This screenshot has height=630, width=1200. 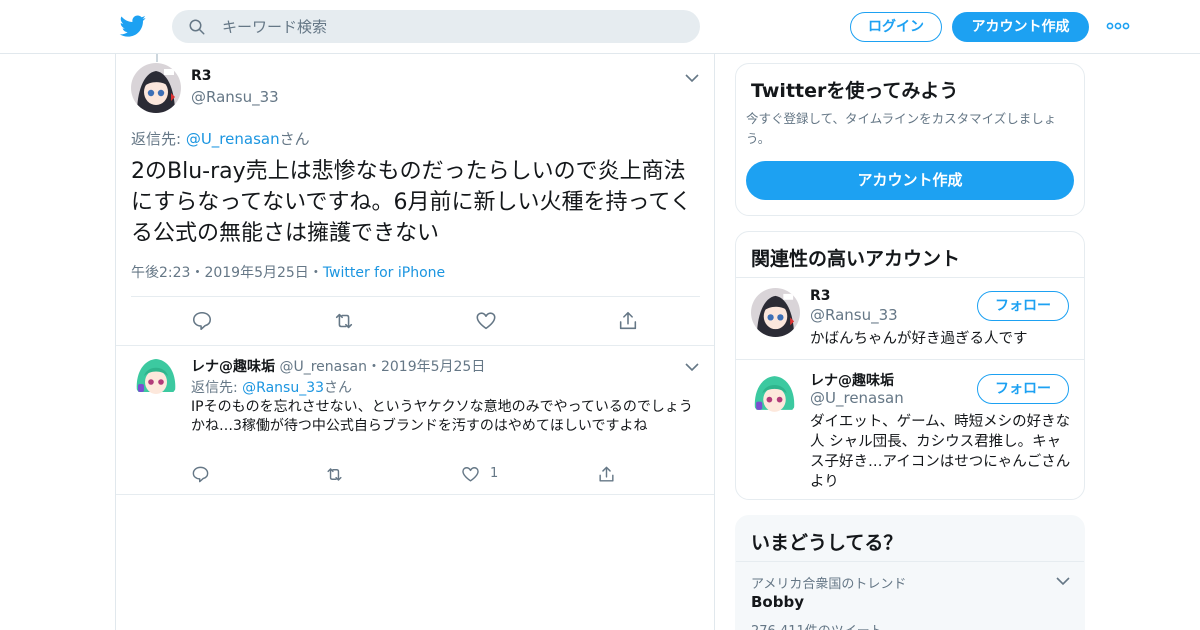 What do you see at coordinates (919, 339) in the screenshot?
I see `account-bio: かばんちゃんが好き過ぎる人です` at bounding box center [919, 339].